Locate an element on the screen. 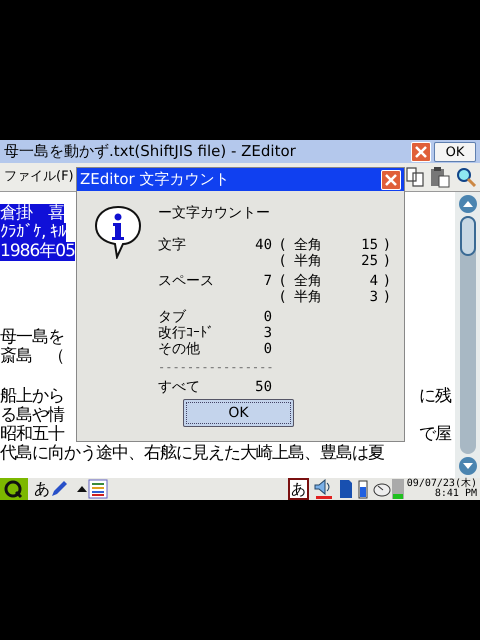 Image resolution: width=480 pixels, height=640 pixels. breakdown-count: 4 is located at coordinates (373, 281).